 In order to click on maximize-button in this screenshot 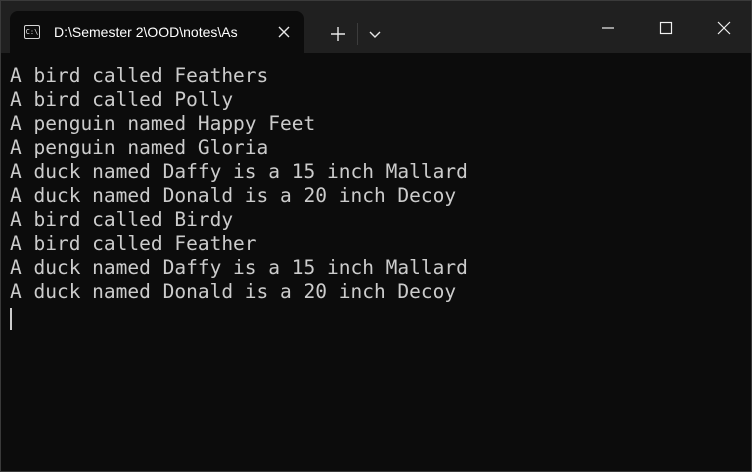, I will do `click(666, 27)`.